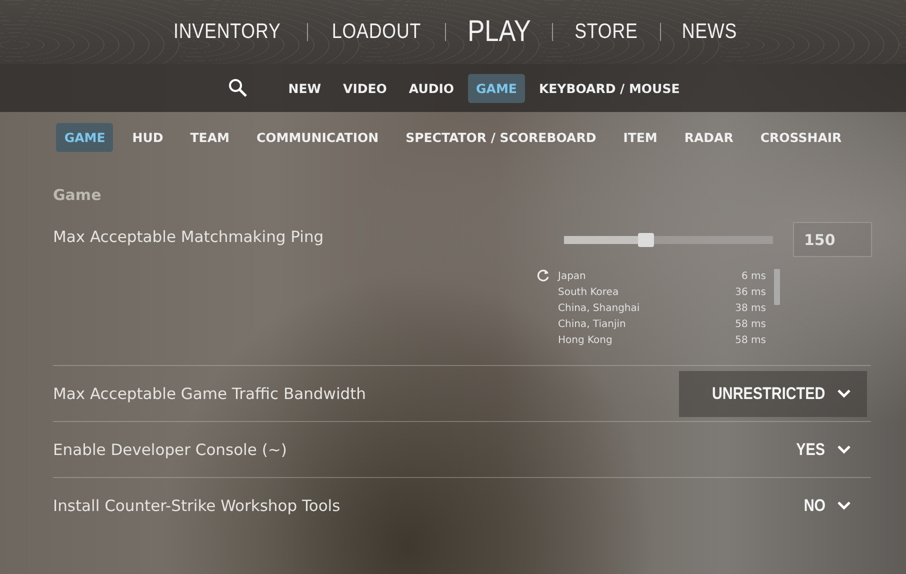 The image size is (906, 574). I want to click on category-tab: SPECTATOR / SCOREBOARD, so click(501, 137).